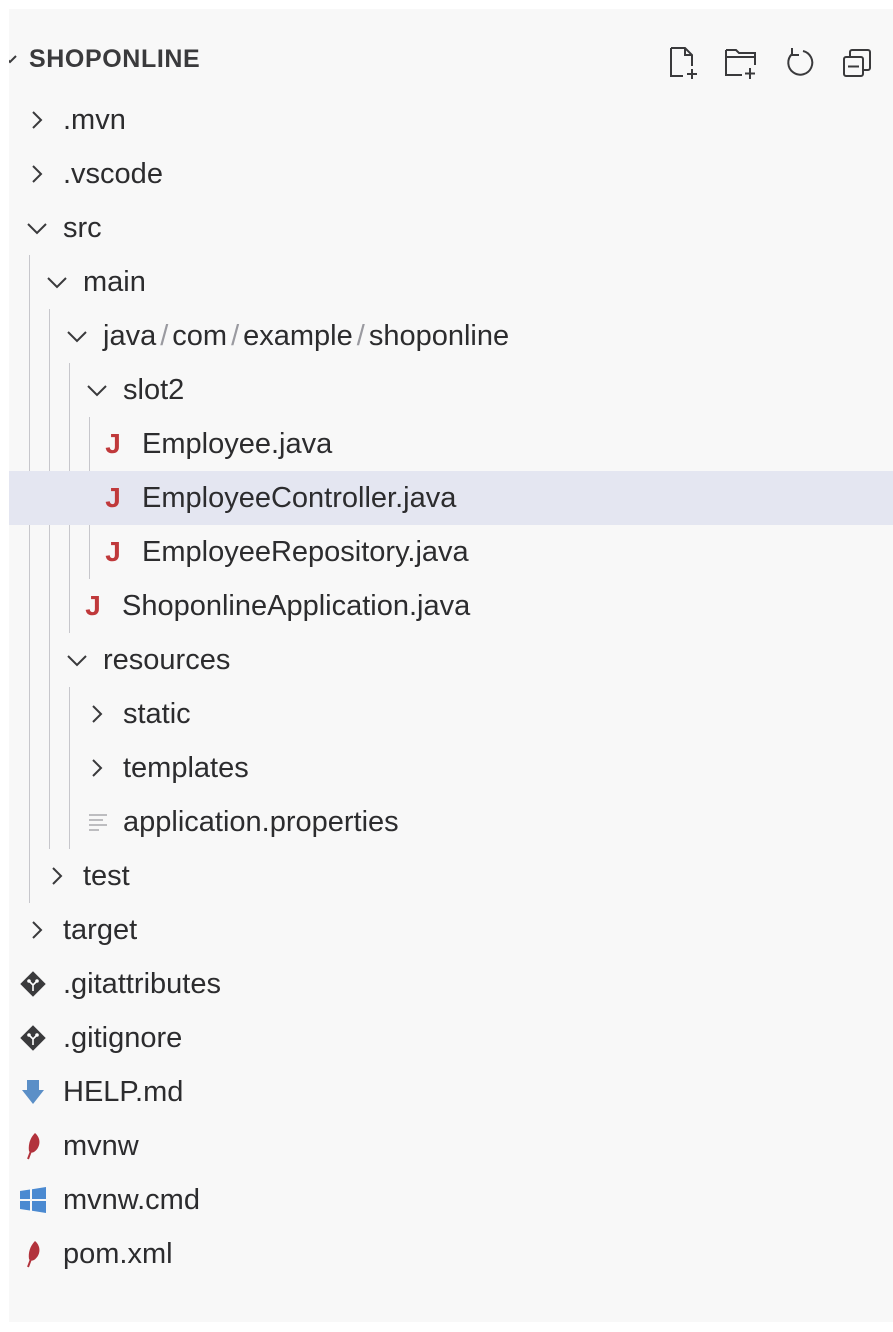 The height and width of the screenshot is (1332, 893). I want to click on tree-item-label: static, so click(157, 714).